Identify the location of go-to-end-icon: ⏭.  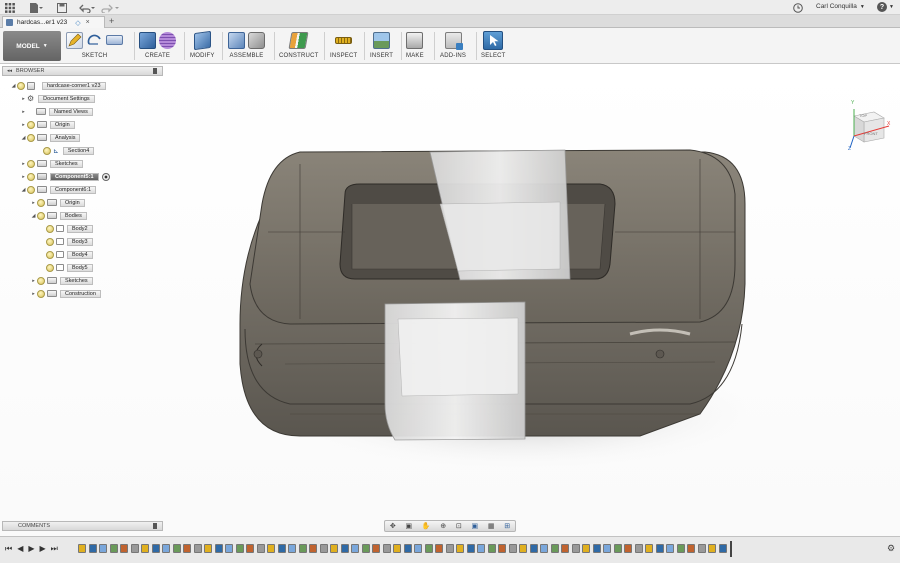
(54, 549).